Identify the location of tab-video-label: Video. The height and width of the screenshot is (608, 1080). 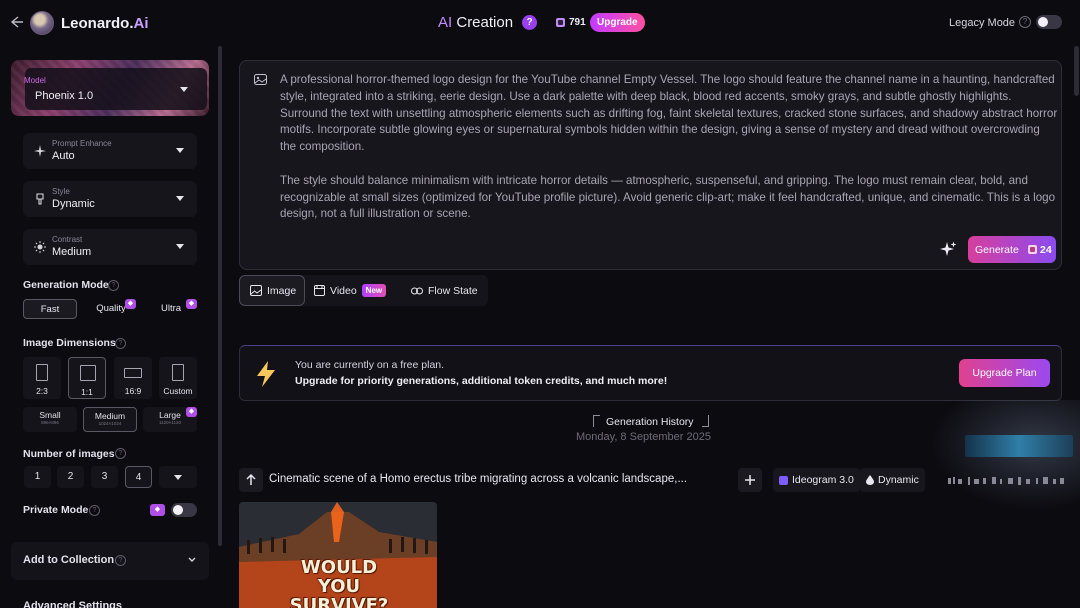
(343, 290).